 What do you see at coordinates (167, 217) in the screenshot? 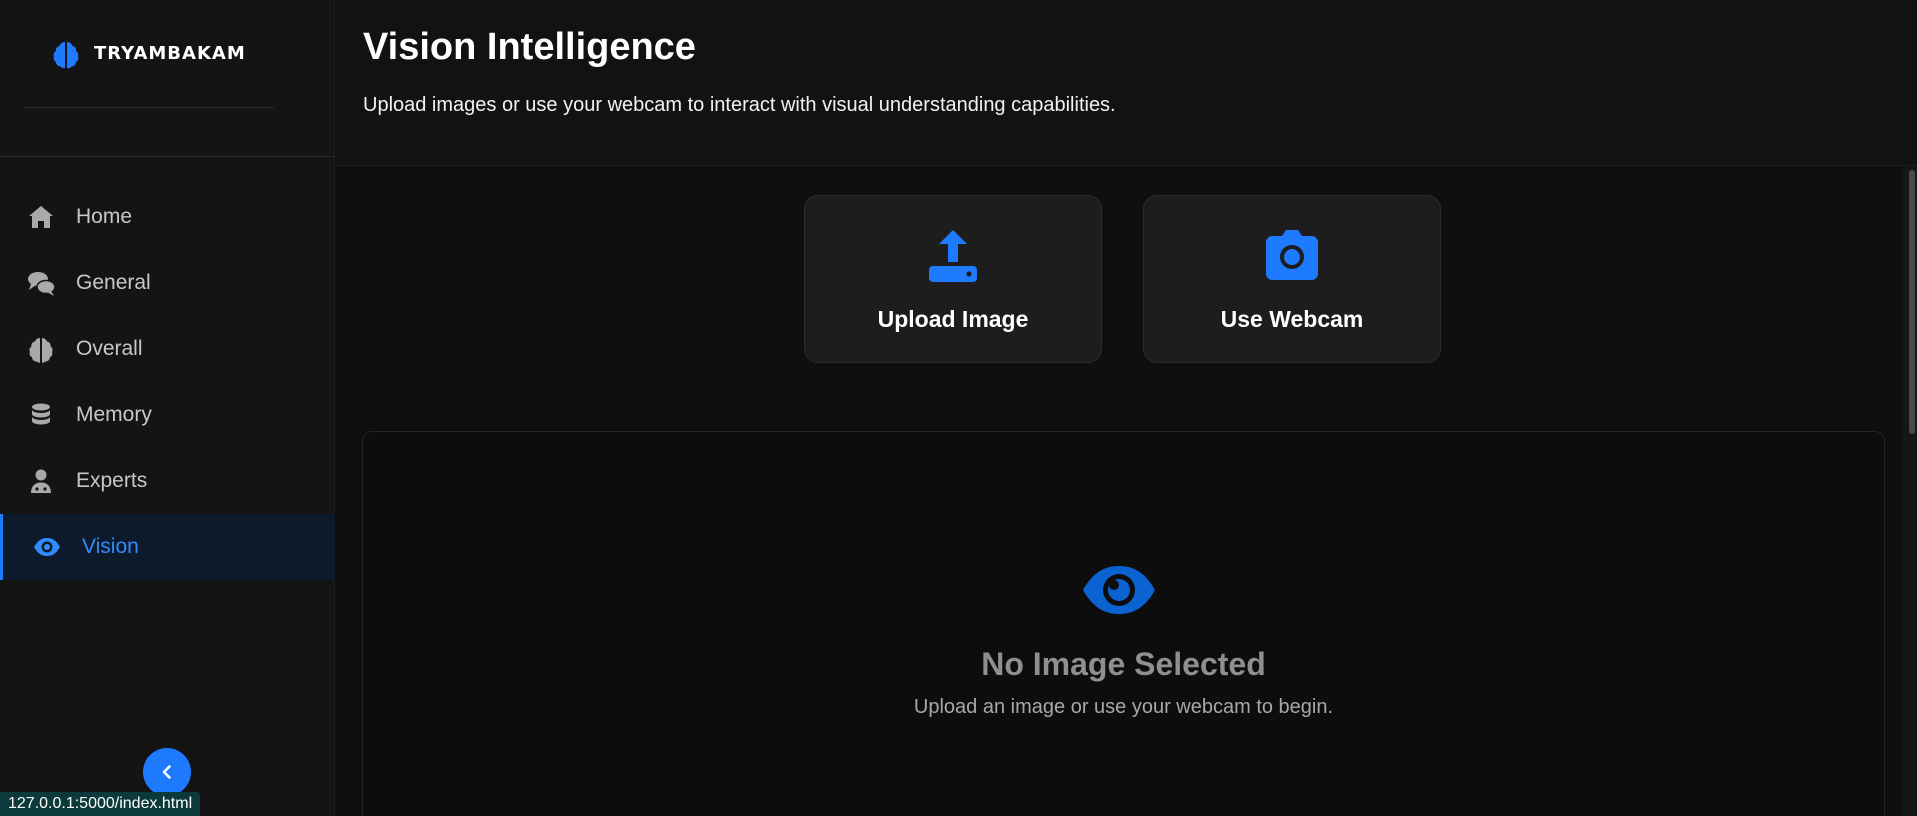
I see `sidebar-item-home: Home` at bounding box center [167, 217].